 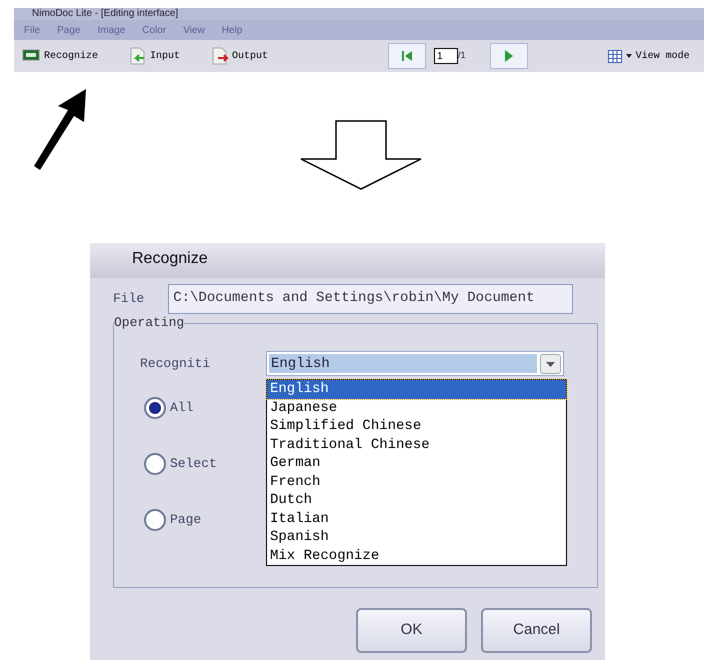 I want to click on window-title: NimoDoc Lite - [Editing interface], so click(x=359, y=14).